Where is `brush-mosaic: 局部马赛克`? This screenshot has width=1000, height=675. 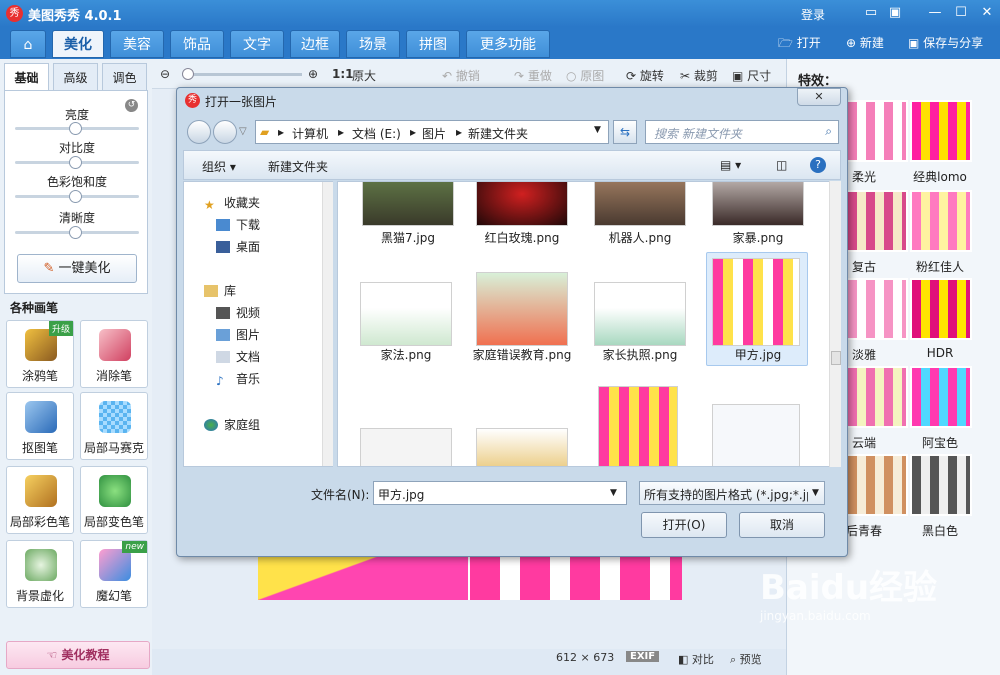 brush-mosaic: 局部马赛克 is located at coordinates (114, 426).